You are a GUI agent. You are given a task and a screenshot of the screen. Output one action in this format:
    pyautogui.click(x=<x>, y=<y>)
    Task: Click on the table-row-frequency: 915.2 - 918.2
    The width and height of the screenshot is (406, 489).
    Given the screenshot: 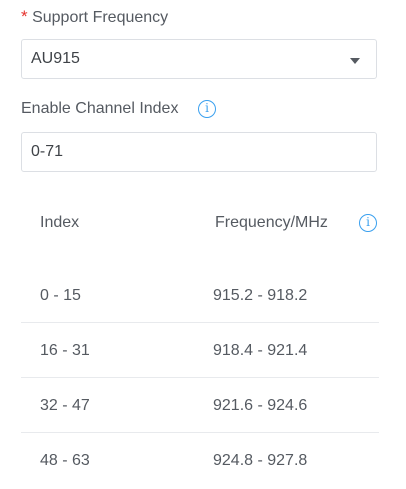 What is the action you would take?
    pyautogui.click(x=260, y=295)
    